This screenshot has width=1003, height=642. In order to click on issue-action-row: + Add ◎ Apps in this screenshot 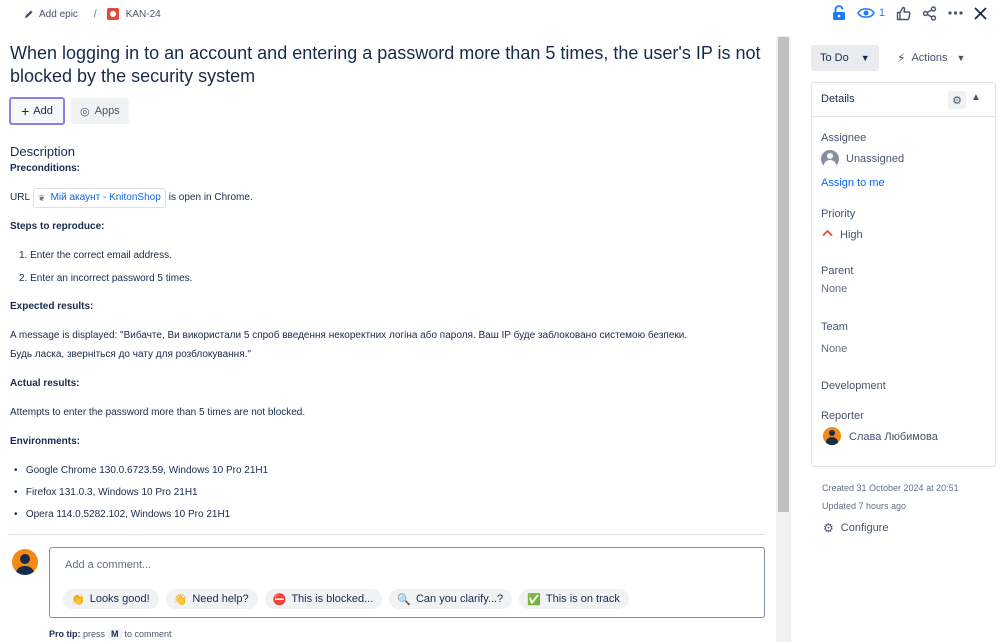, I will do `click(69, 111)`.